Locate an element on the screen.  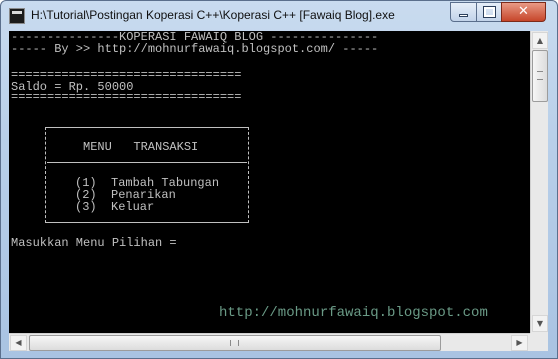
close-icon: ✕ is located at coordinates (523, 11).